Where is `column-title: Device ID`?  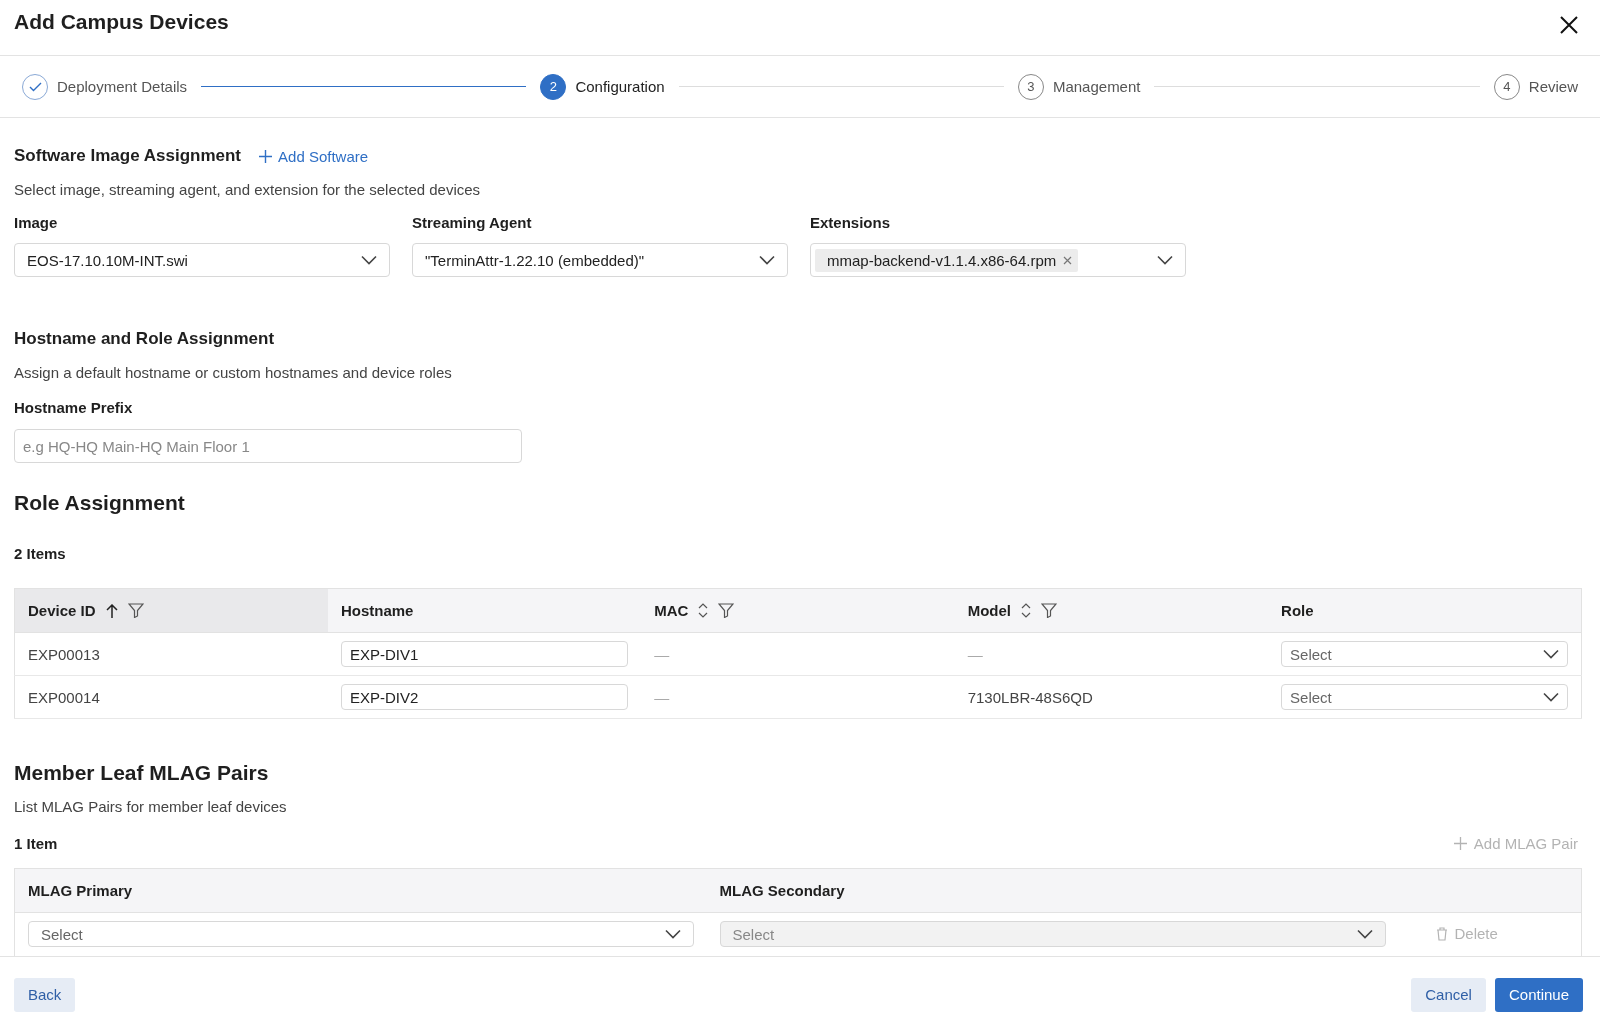 column-title: Device ID is located at coordinates (62, 610).